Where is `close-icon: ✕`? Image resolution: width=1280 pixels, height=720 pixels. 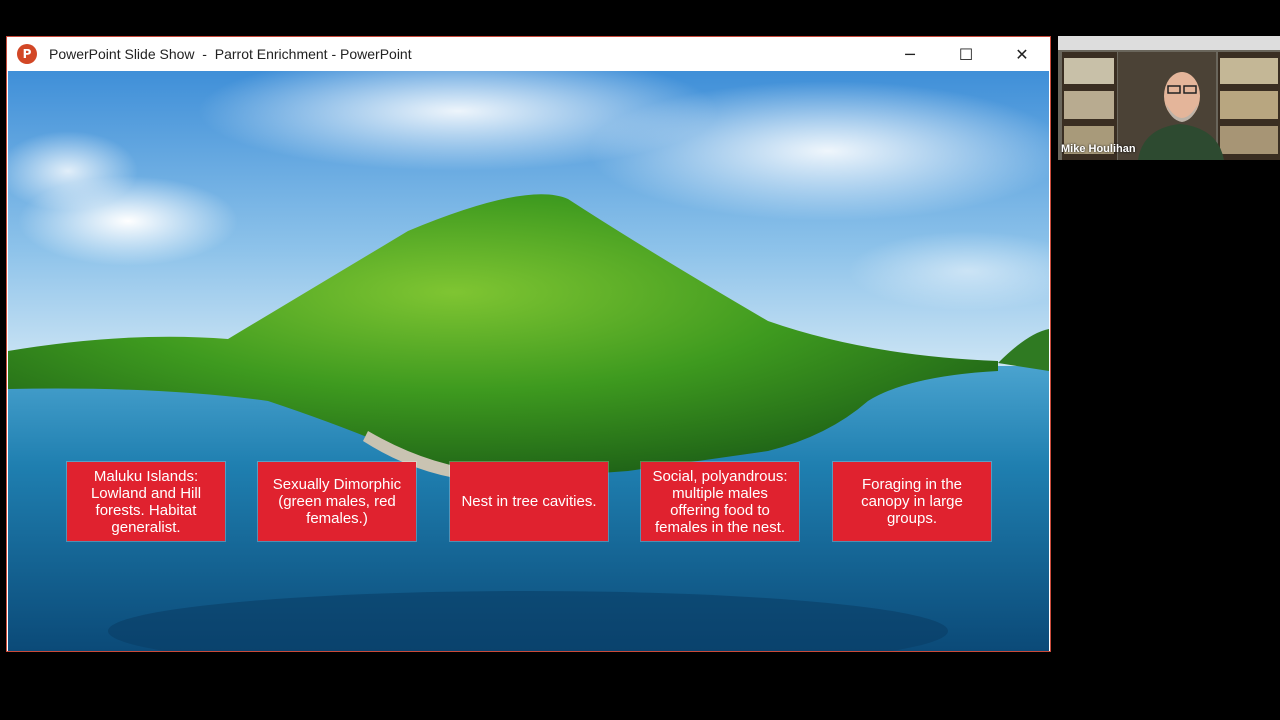 close-icon: ✕ is located at coordinates (1022, 54).